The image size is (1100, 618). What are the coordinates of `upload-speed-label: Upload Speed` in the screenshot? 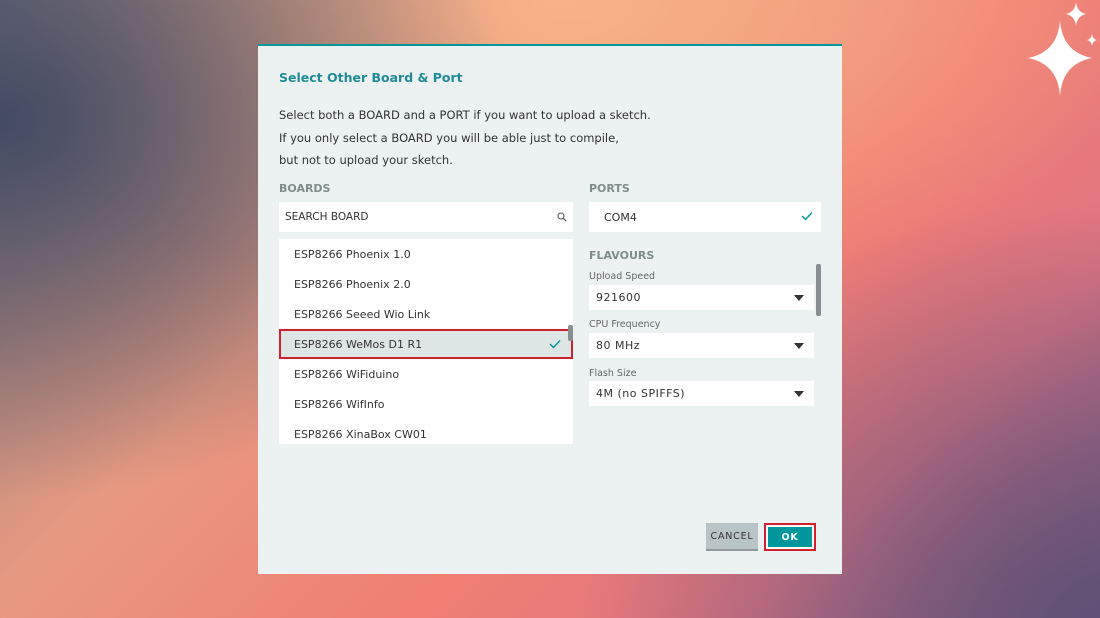 It's located at (622, 276).